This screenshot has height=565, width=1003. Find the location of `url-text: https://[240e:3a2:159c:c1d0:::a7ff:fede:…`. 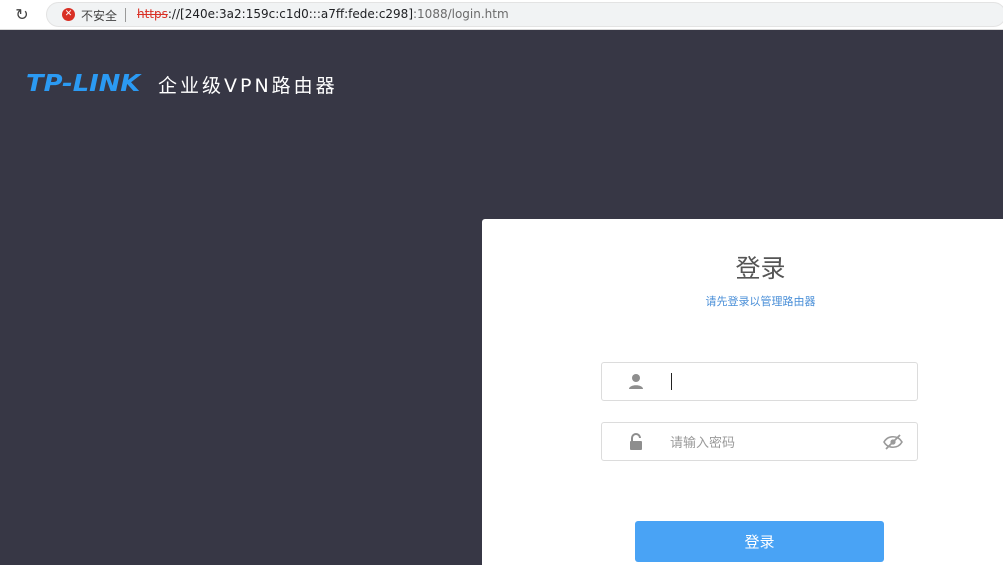

url-text: https://[240e:3a2:159c:c1d0:::a7ff:fede:… is located at coordinates (323, 14).